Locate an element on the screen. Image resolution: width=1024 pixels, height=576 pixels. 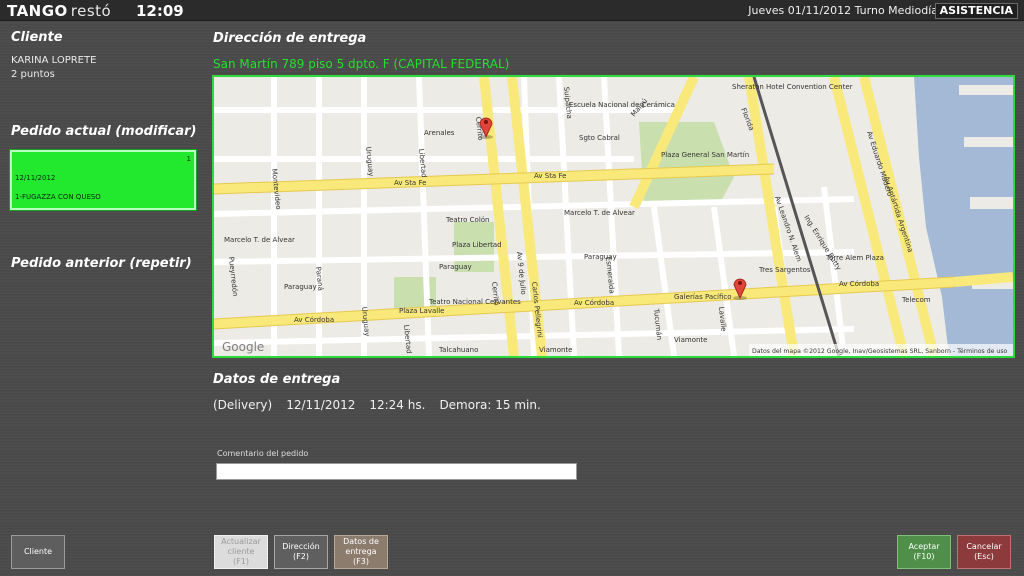
map-label-plaza-lavalle: Plaza Lavalle is located at coordinates (421, 311).